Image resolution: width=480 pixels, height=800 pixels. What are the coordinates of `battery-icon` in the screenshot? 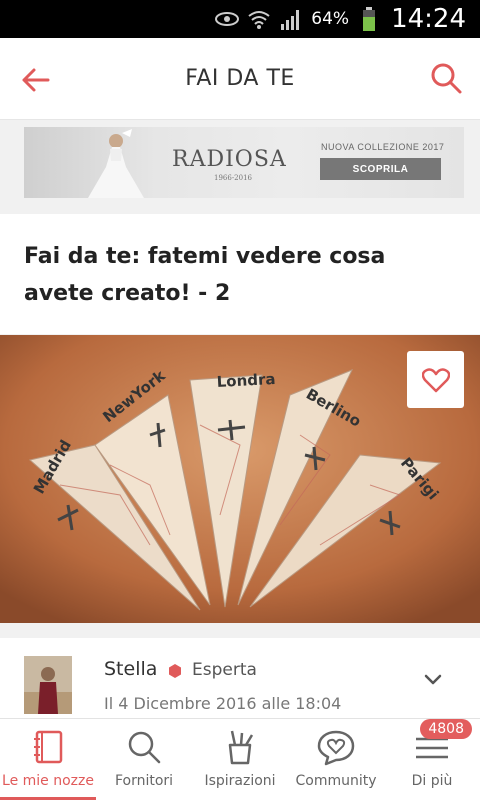 It's located at (369, 19).